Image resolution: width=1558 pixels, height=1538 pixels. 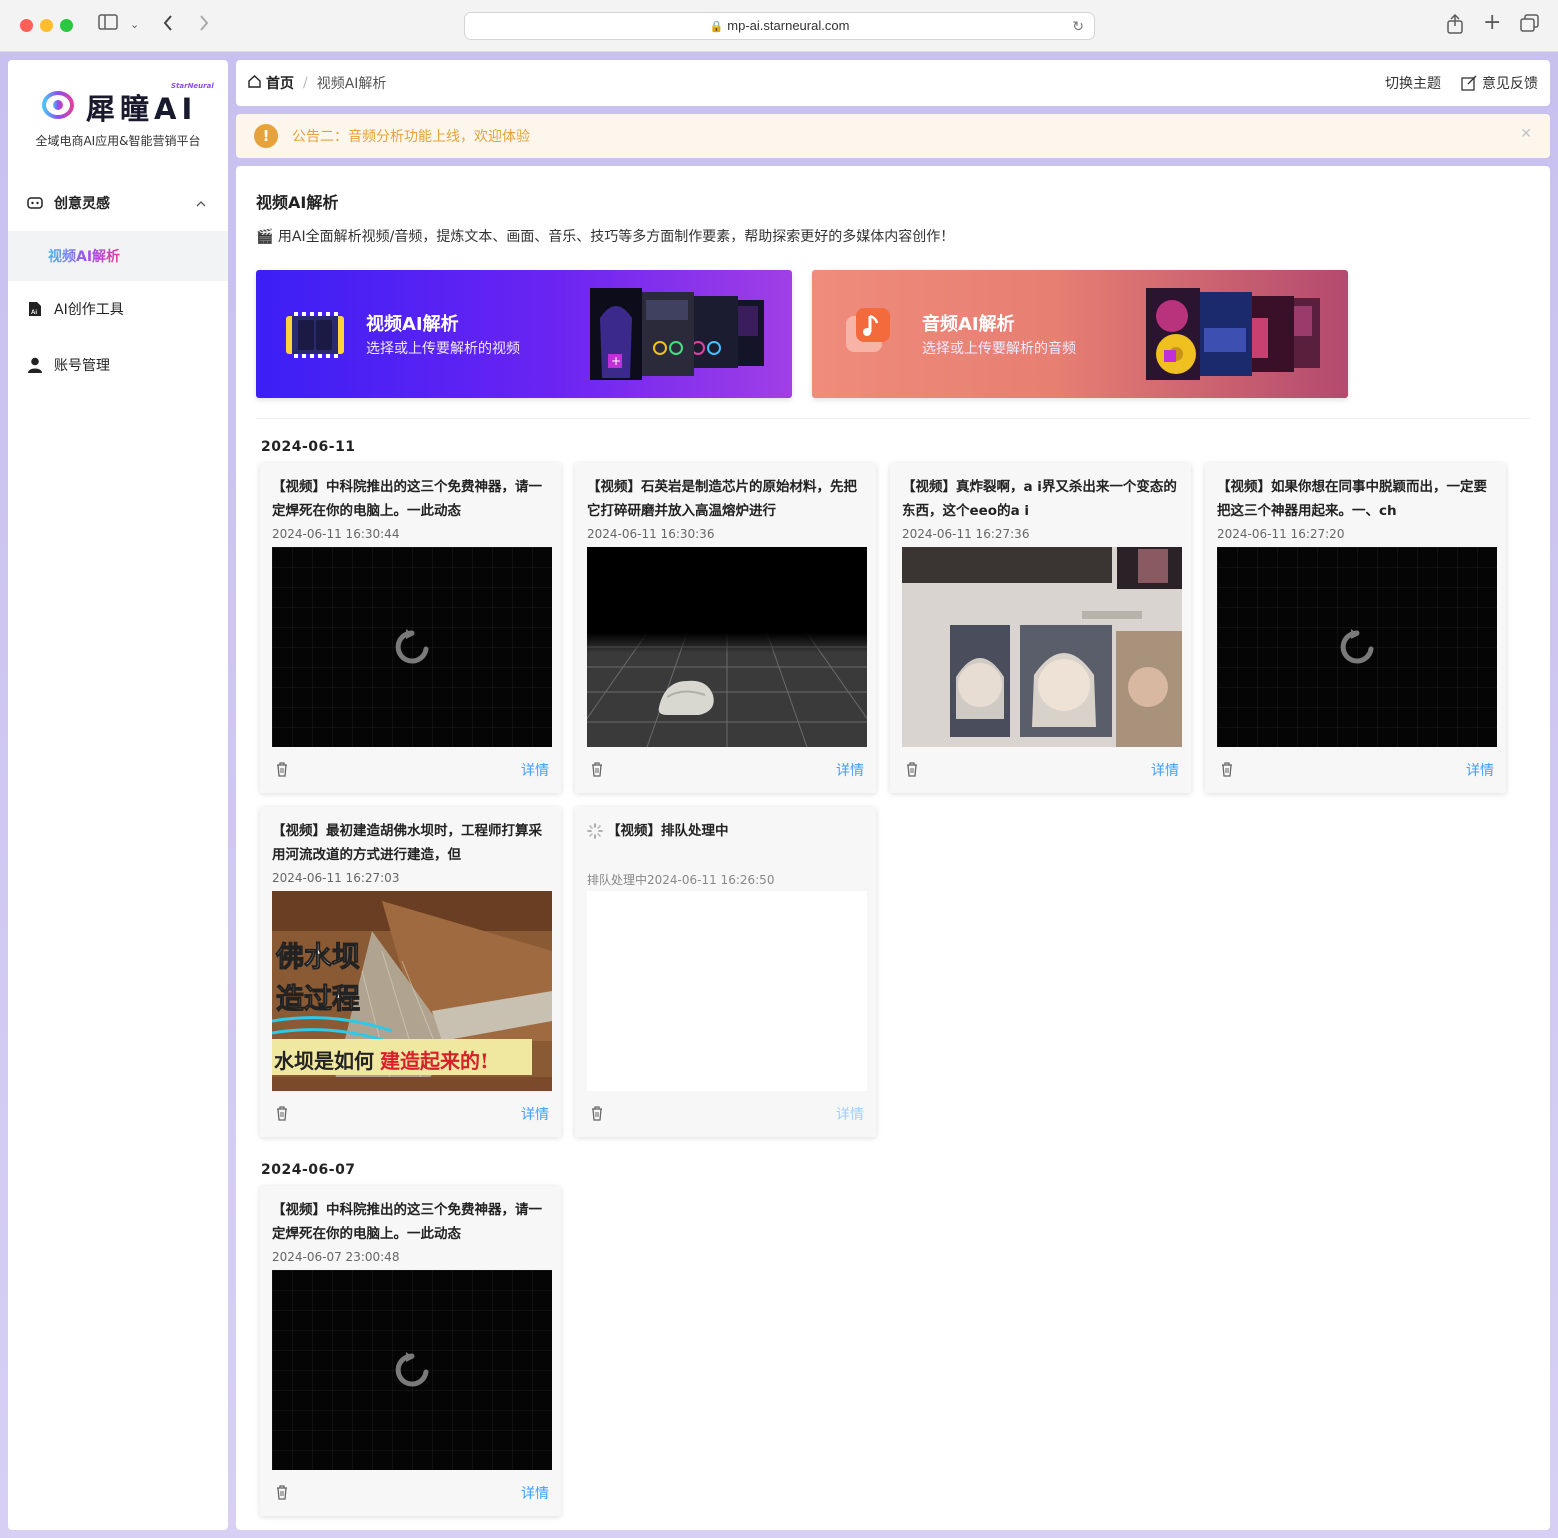 I want to click on sidebar-item-ai-tools: Ai AI创作工具, so click(x=118, y=309).